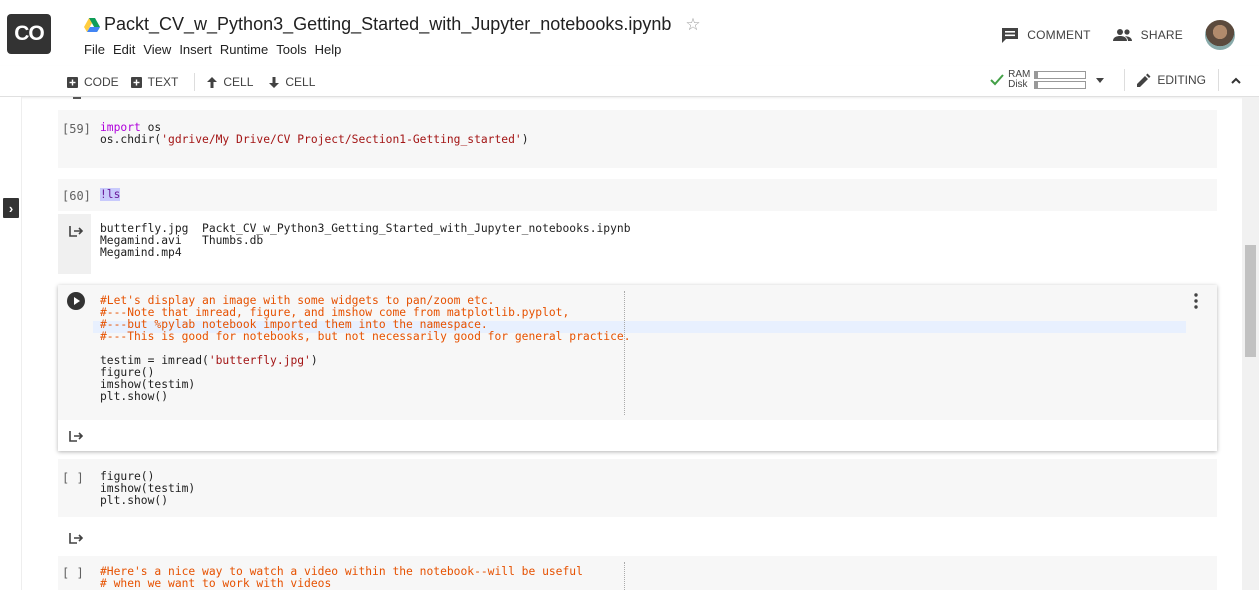 The image size is (1259, 590). I want to click on editing-label: EDITING, so click(1181, 80).